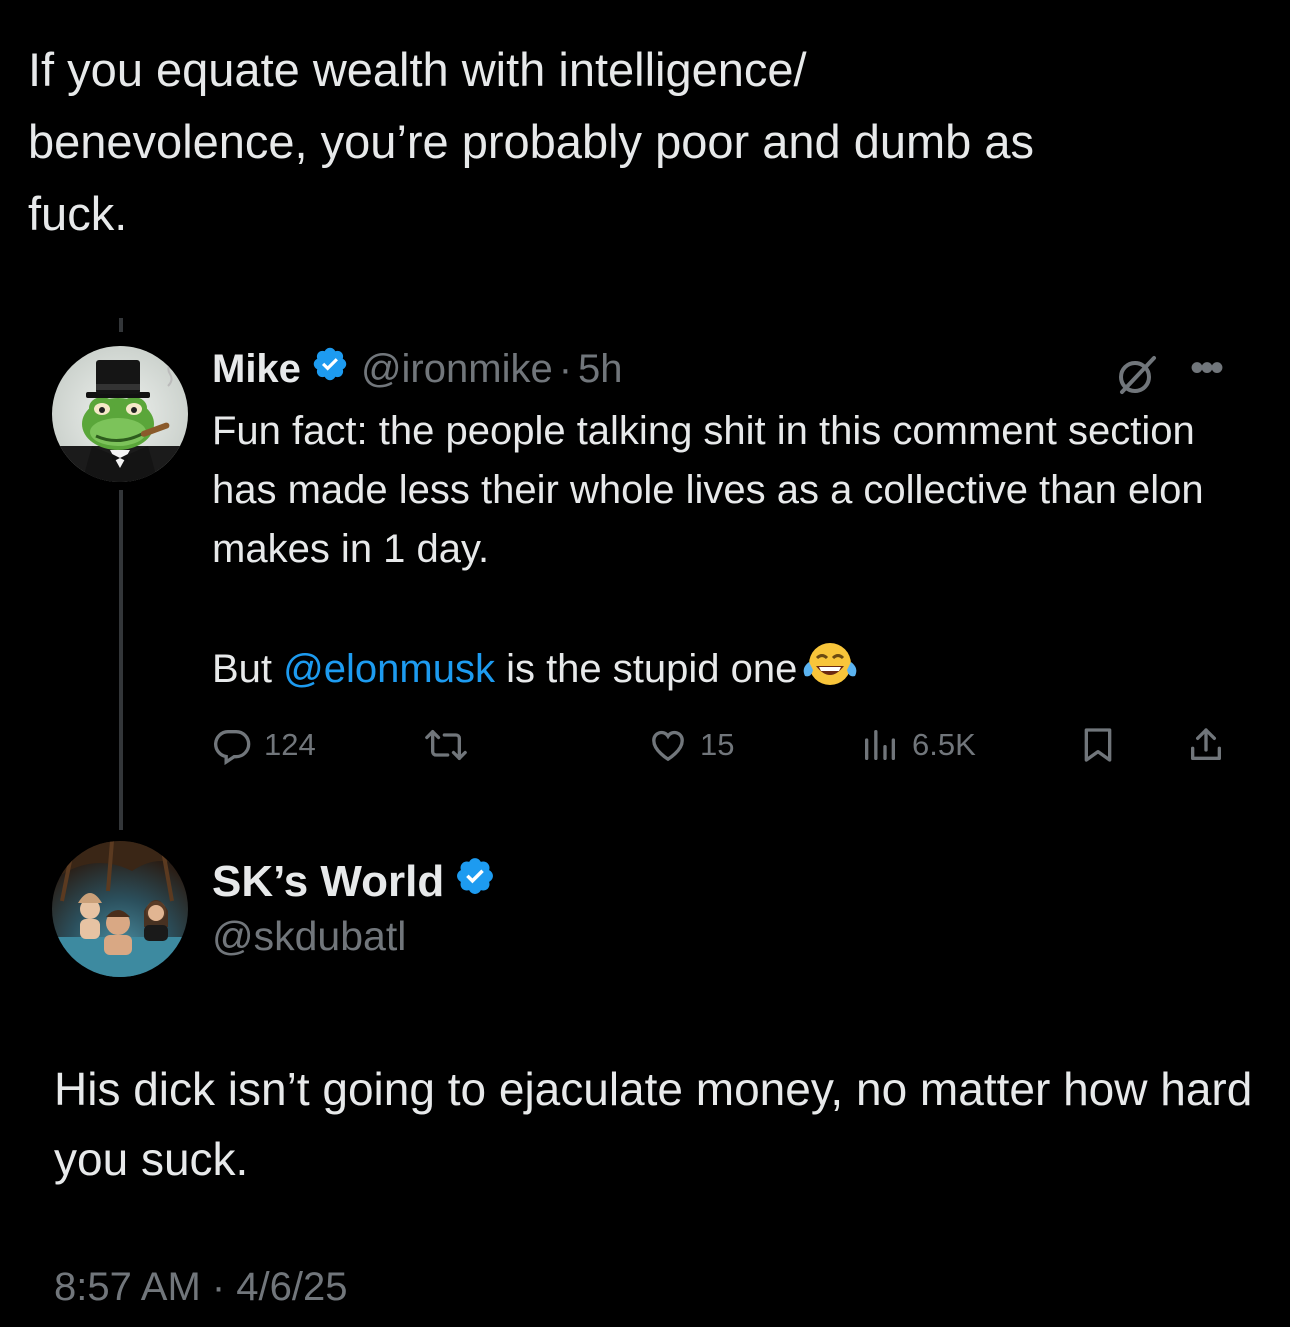 This screenshot has height=1327, width=1290. I want to click on mike-post-text-second: But @elonmusk is the stupid one, so click(722, 671).